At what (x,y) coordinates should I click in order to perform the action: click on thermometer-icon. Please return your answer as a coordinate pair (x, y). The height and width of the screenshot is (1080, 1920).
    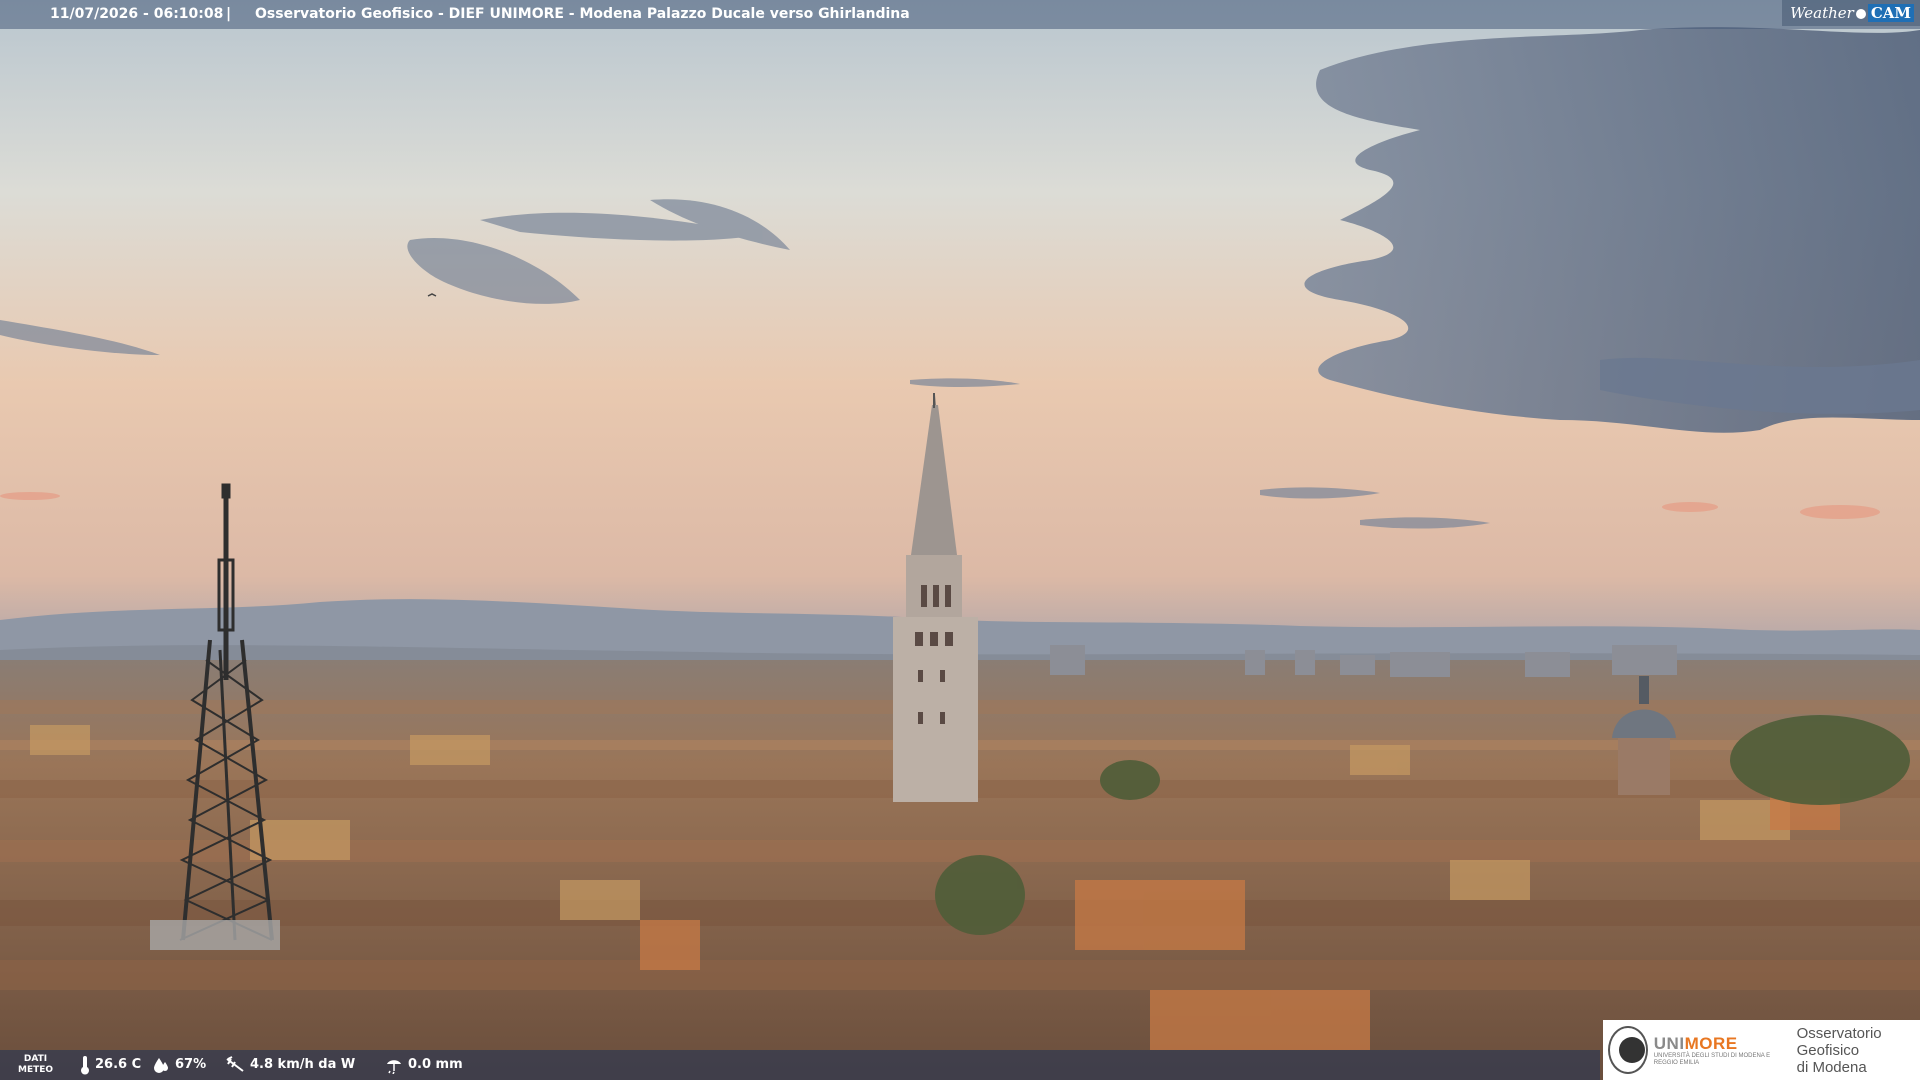
    Looking at the image, I should click on (85, 1065).